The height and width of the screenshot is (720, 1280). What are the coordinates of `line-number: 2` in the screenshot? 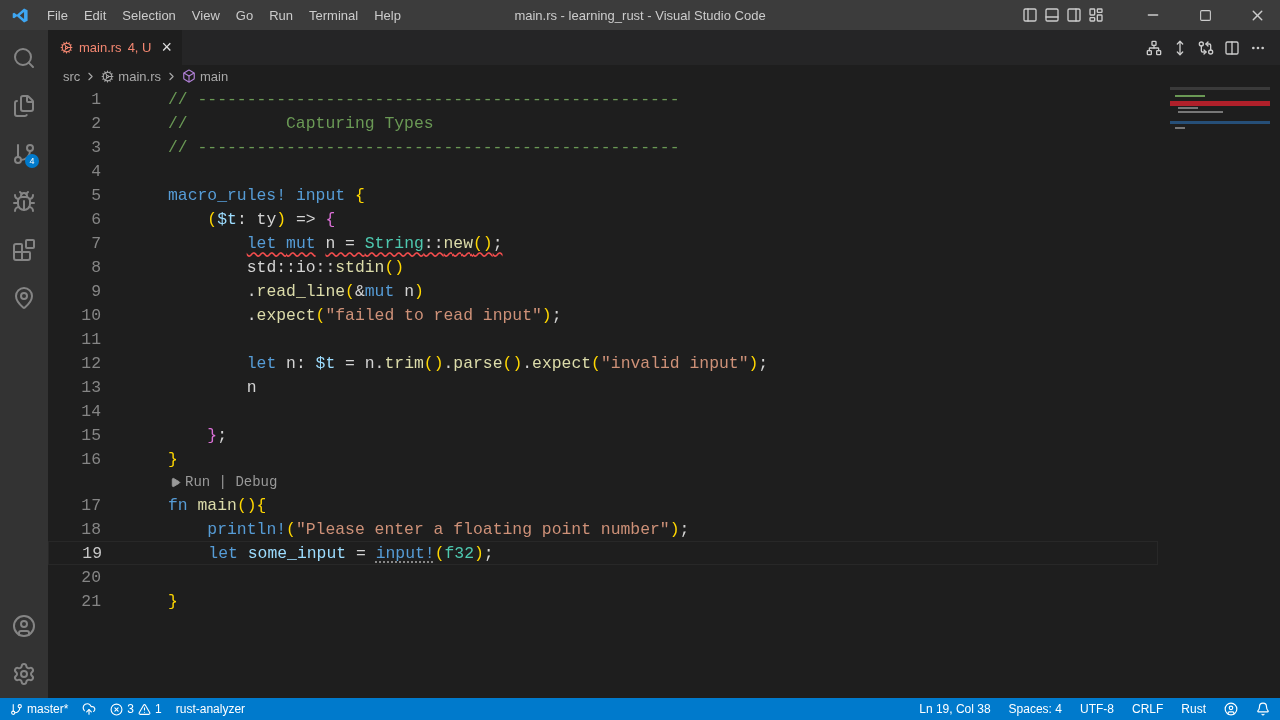 It's located at (95, 123).